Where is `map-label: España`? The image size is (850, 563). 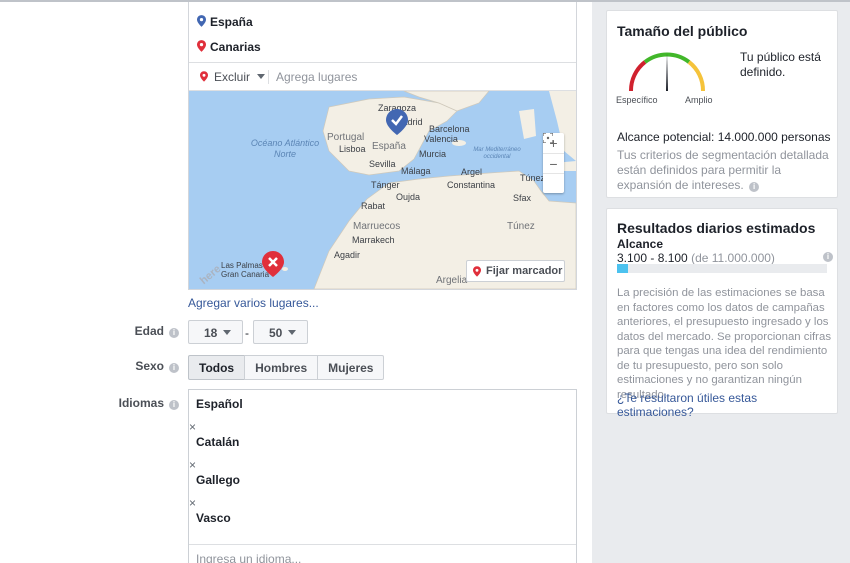 map-label: España is located at coordinates (389, 146).